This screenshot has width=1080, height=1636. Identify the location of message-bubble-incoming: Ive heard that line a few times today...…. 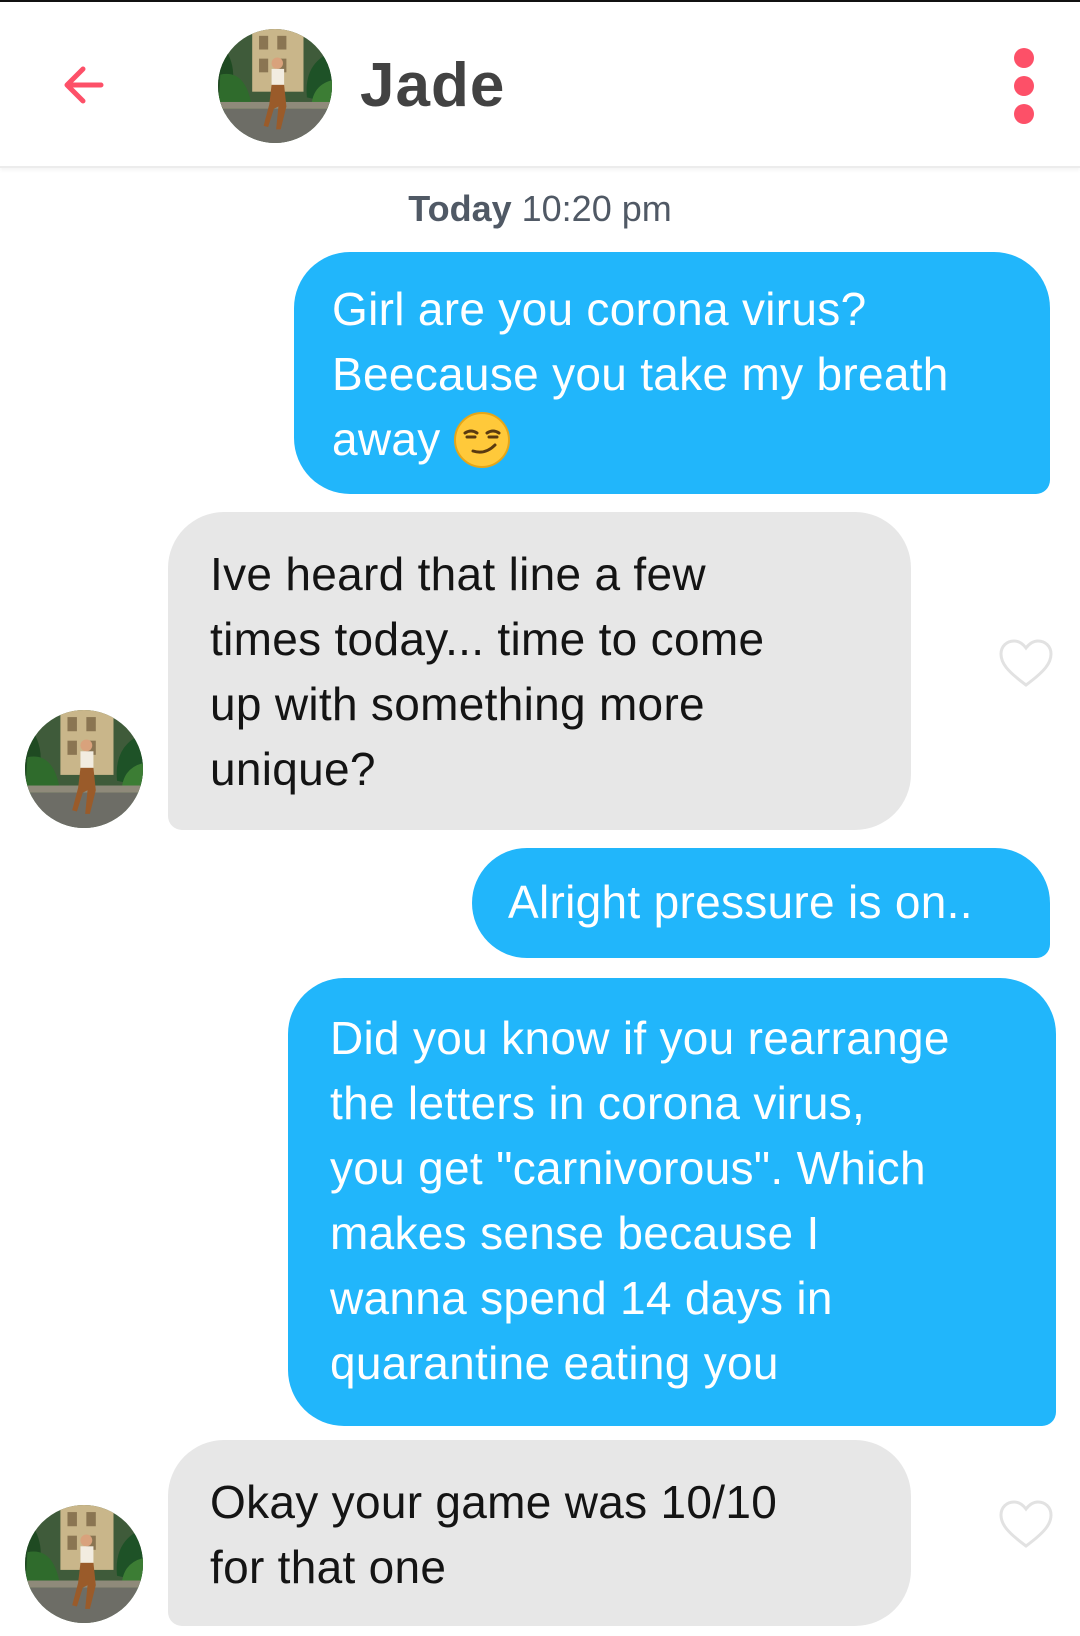
(539, 671).